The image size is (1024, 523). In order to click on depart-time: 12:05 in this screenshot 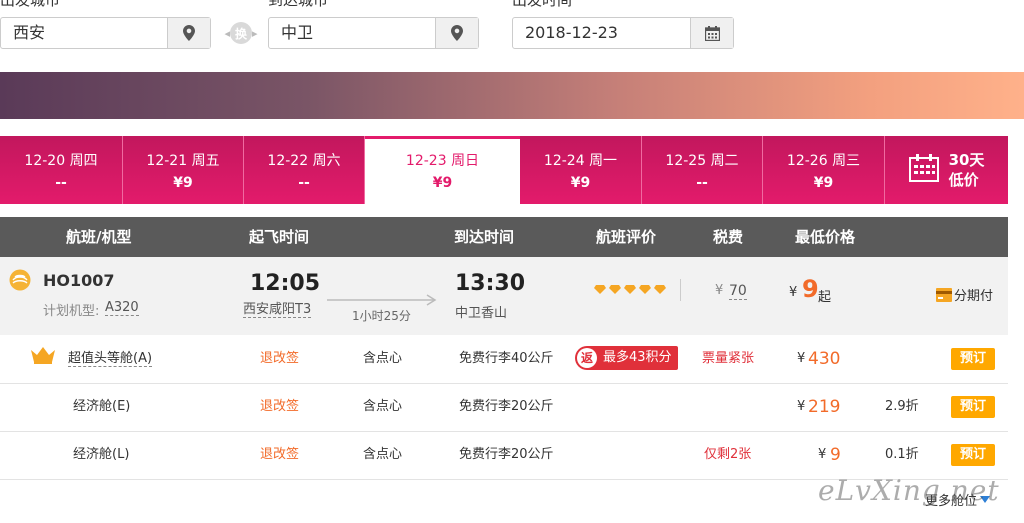, I will do `click(285, 283)`.